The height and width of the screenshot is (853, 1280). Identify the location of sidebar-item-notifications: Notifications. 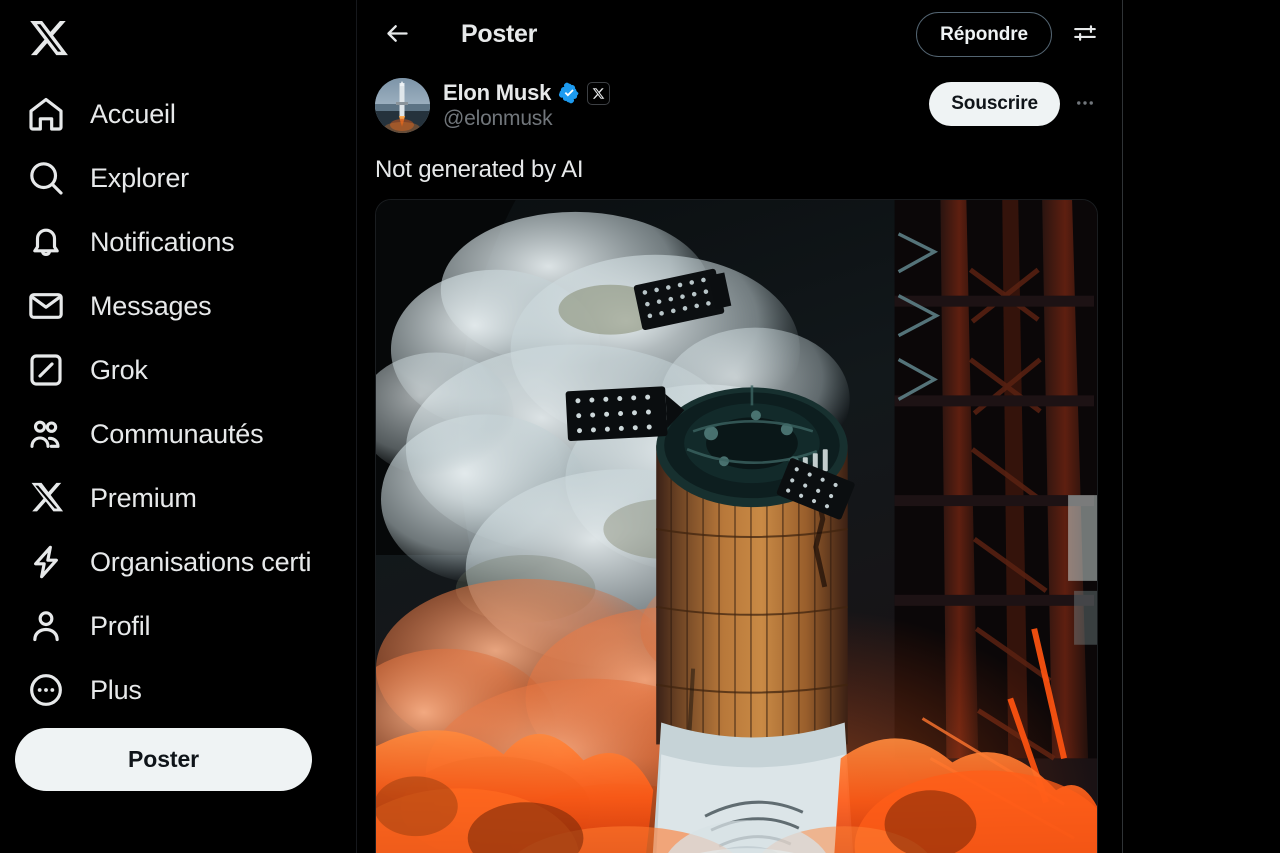
(178, 242).